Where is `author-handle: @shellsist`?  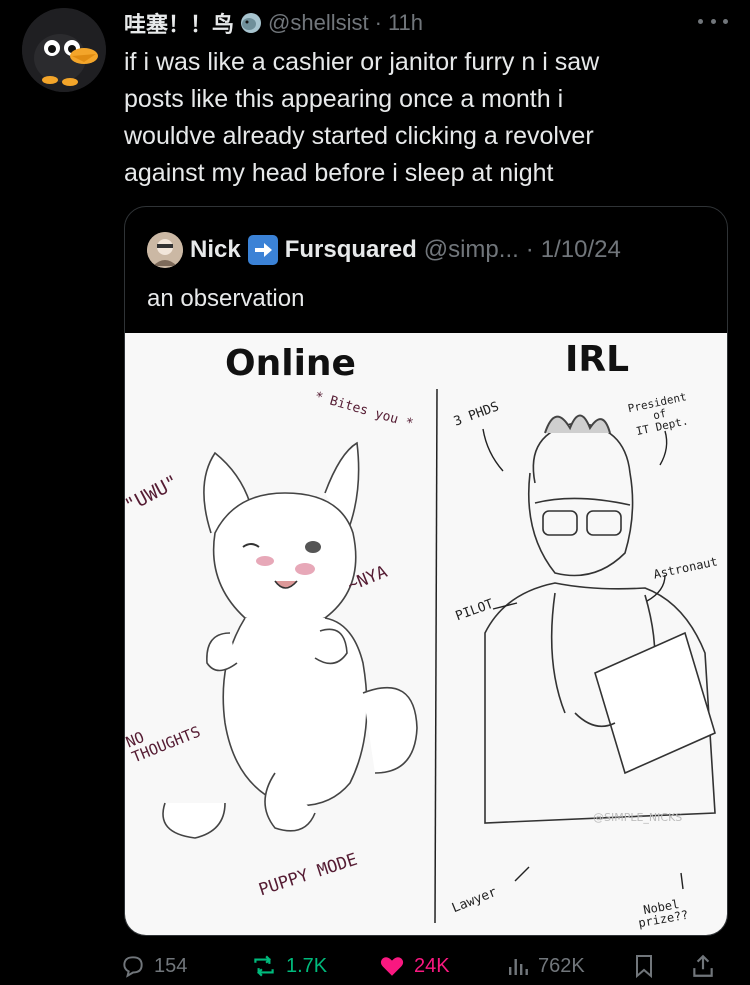
author-handle: @shellsist is located at coordinates (318, 23).